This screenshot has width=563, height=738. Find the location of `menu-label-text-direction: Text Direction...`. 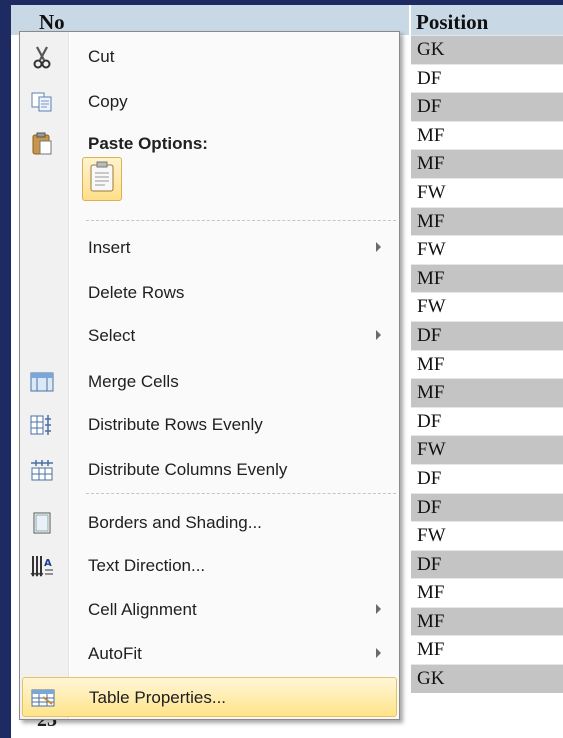

menu-label-text-direction: Text Direction... is located at coordinates (147, 565).